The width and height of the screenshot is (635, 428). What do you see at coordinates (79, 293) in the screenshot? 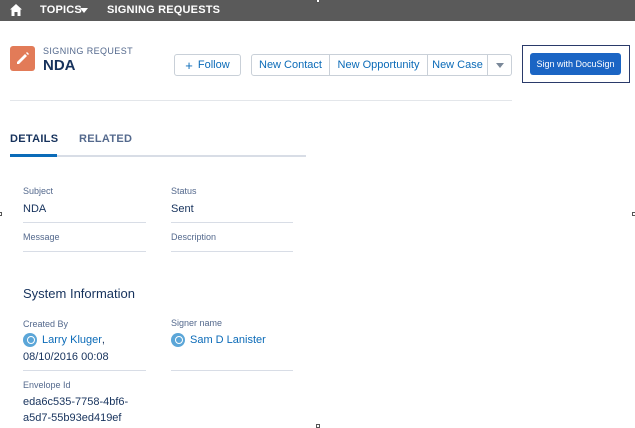
I see `system-information-heading: System Information` at bounding box center [79, 293].